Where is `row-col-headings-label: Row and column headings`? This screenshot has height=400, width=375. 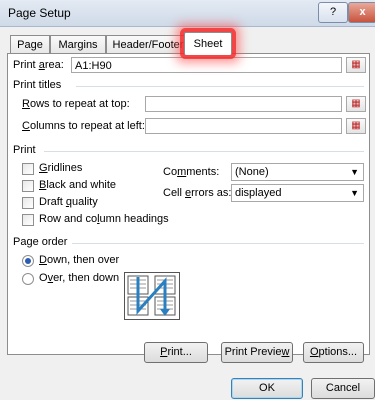 row-col-headings-label: Row and column headings is located at coordinates (104, 219).